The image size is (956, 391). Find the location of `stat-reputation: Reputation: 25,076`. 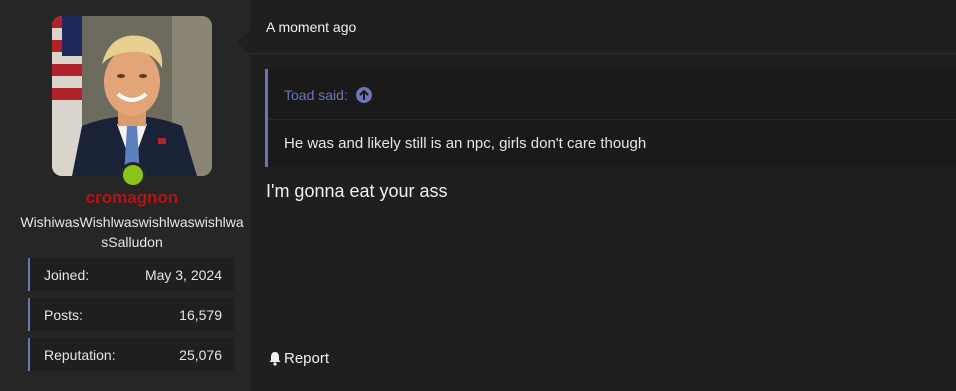

stat-reputation: Reputation: 25,076 is located at coordinates (131, 354).